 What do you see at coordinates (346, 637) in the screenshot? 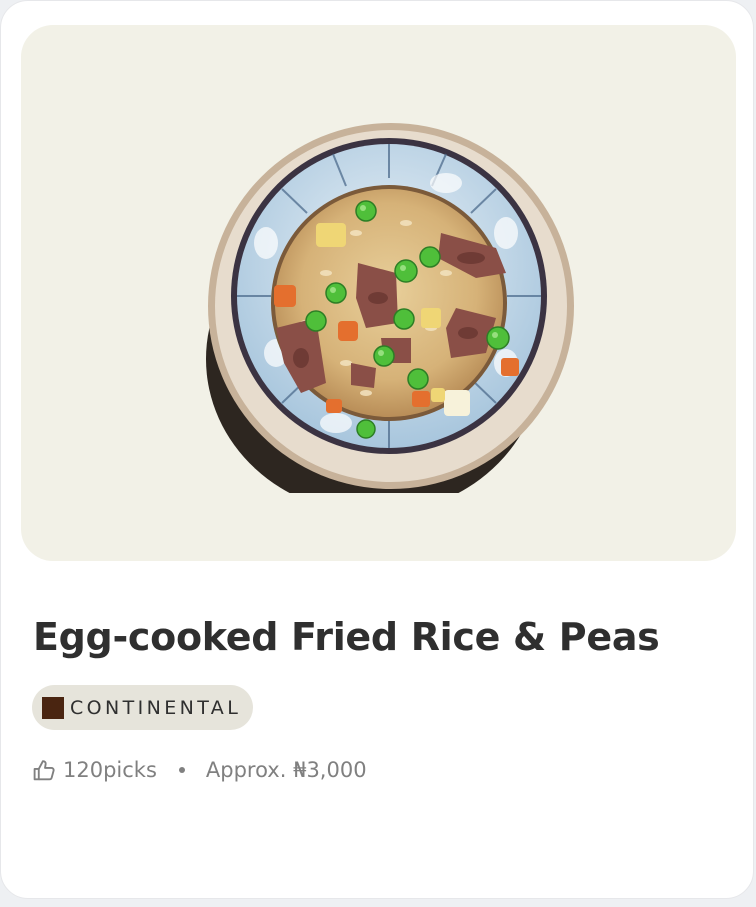
I see `meal-title: Egg-cooked Fried Rice & Peas` at bounding box center [346, 637].